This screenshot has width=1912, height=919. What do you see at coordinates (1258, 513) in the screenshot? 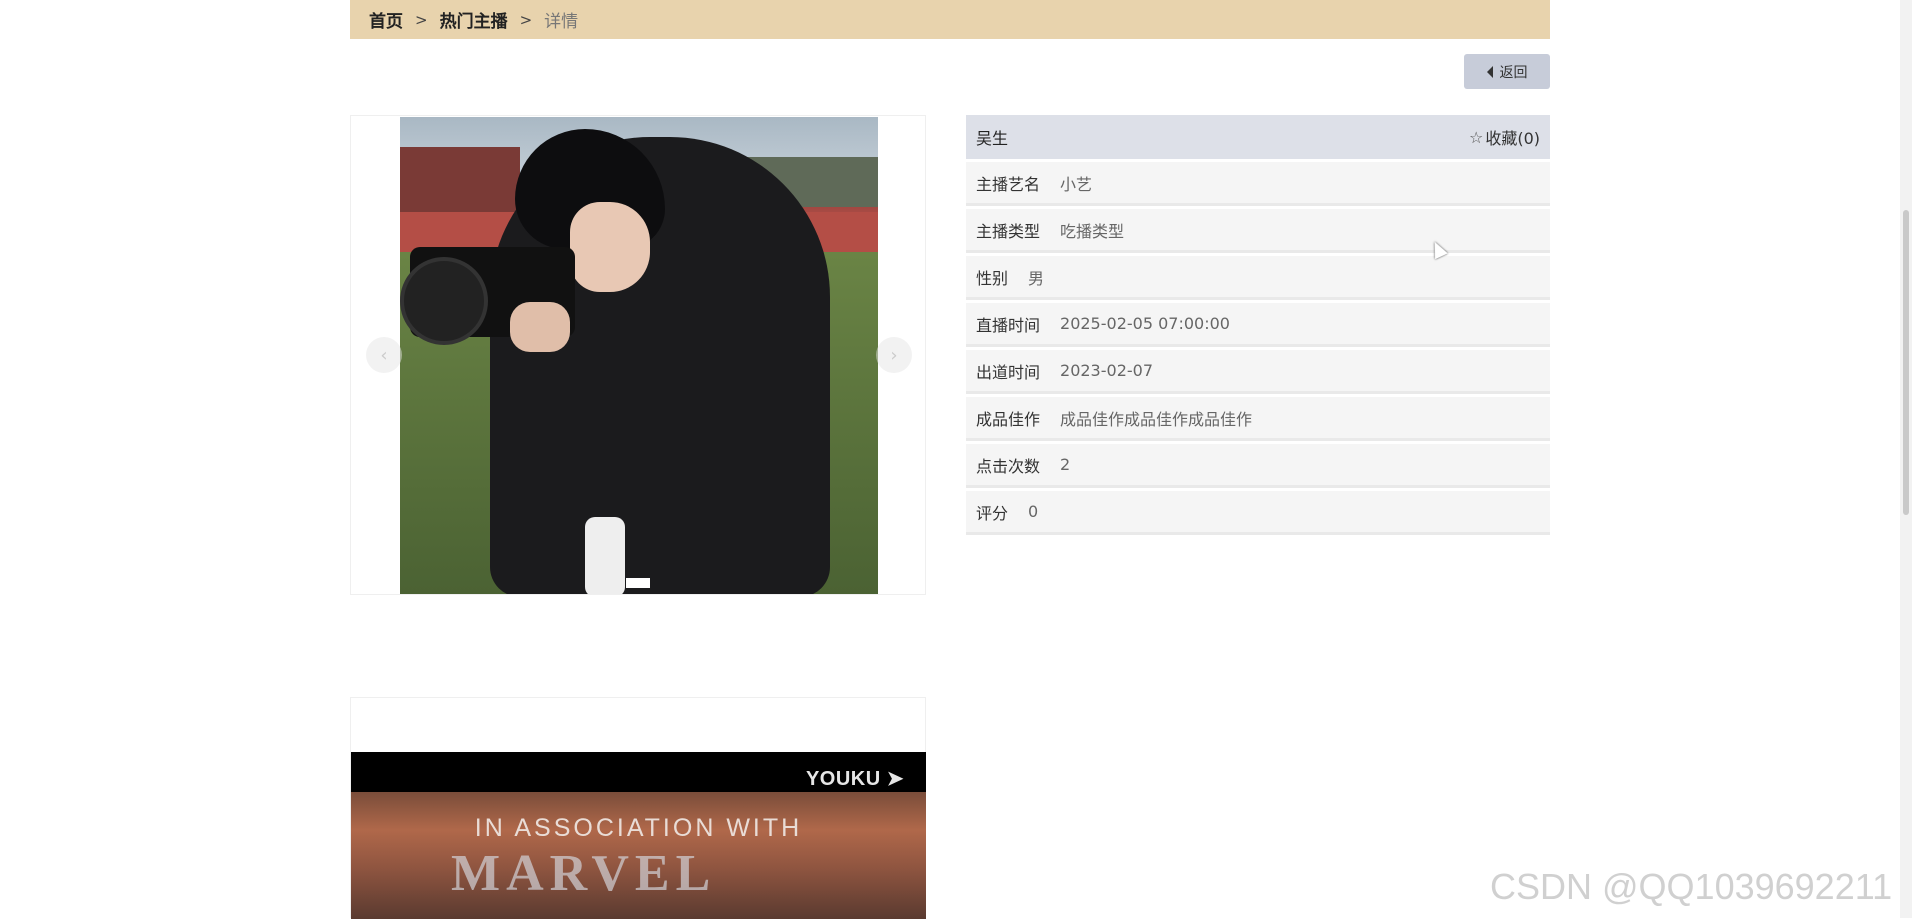
I see `detail-row-rating: 评分 0` at bounding box center [1258, 513].